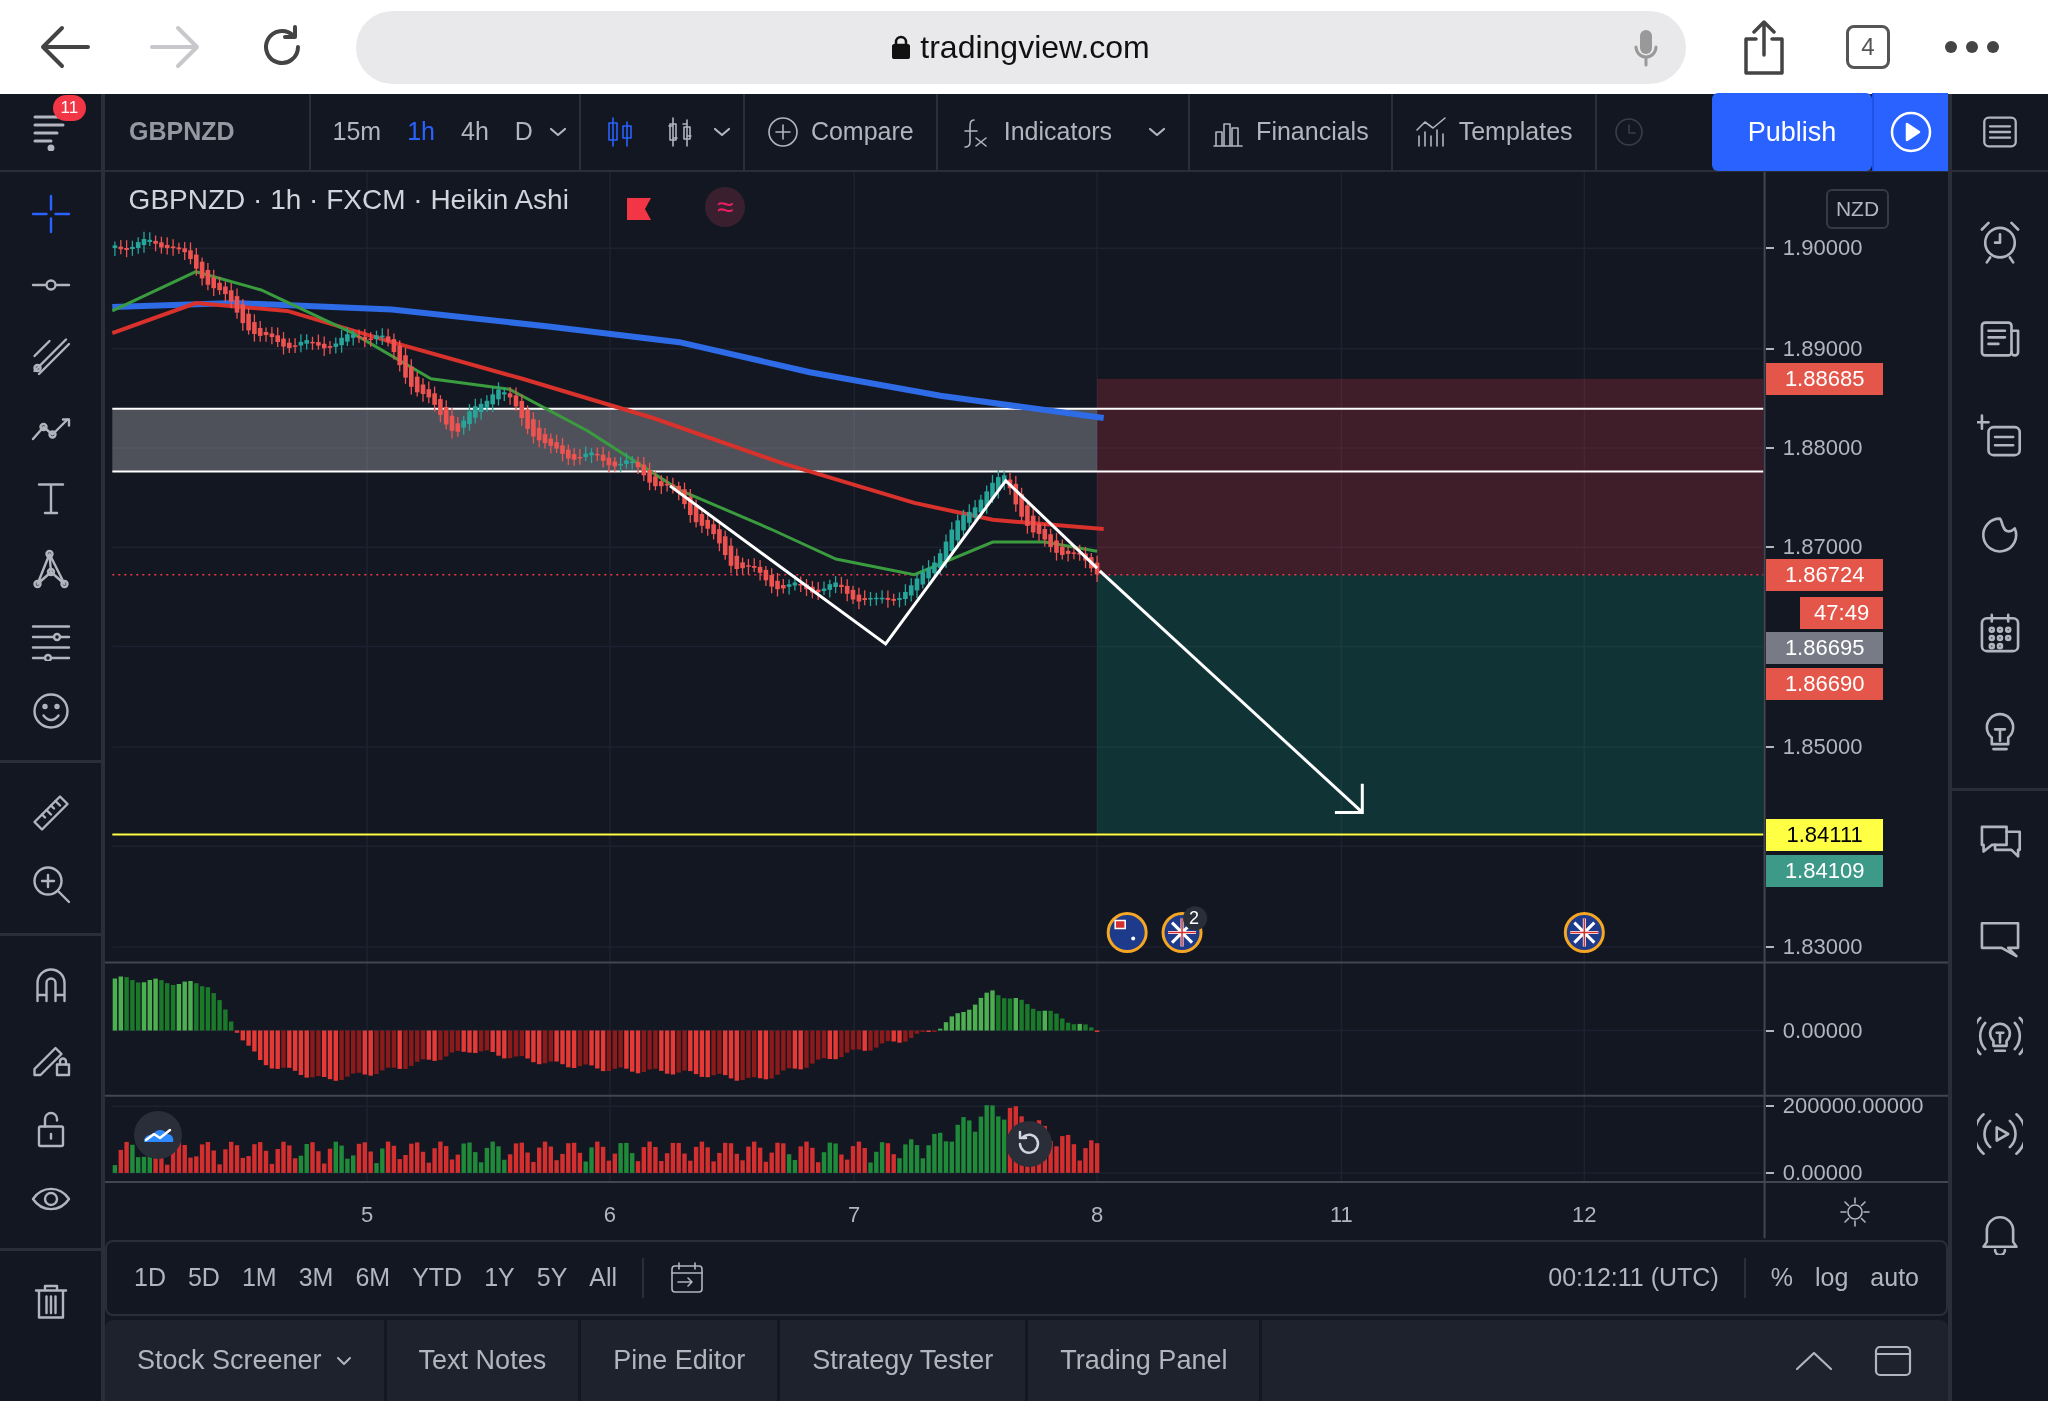 Image resolution: width=2048 pixels, height=1401 pixels. I want to click on date-label: 12, so click(1584, 1215).